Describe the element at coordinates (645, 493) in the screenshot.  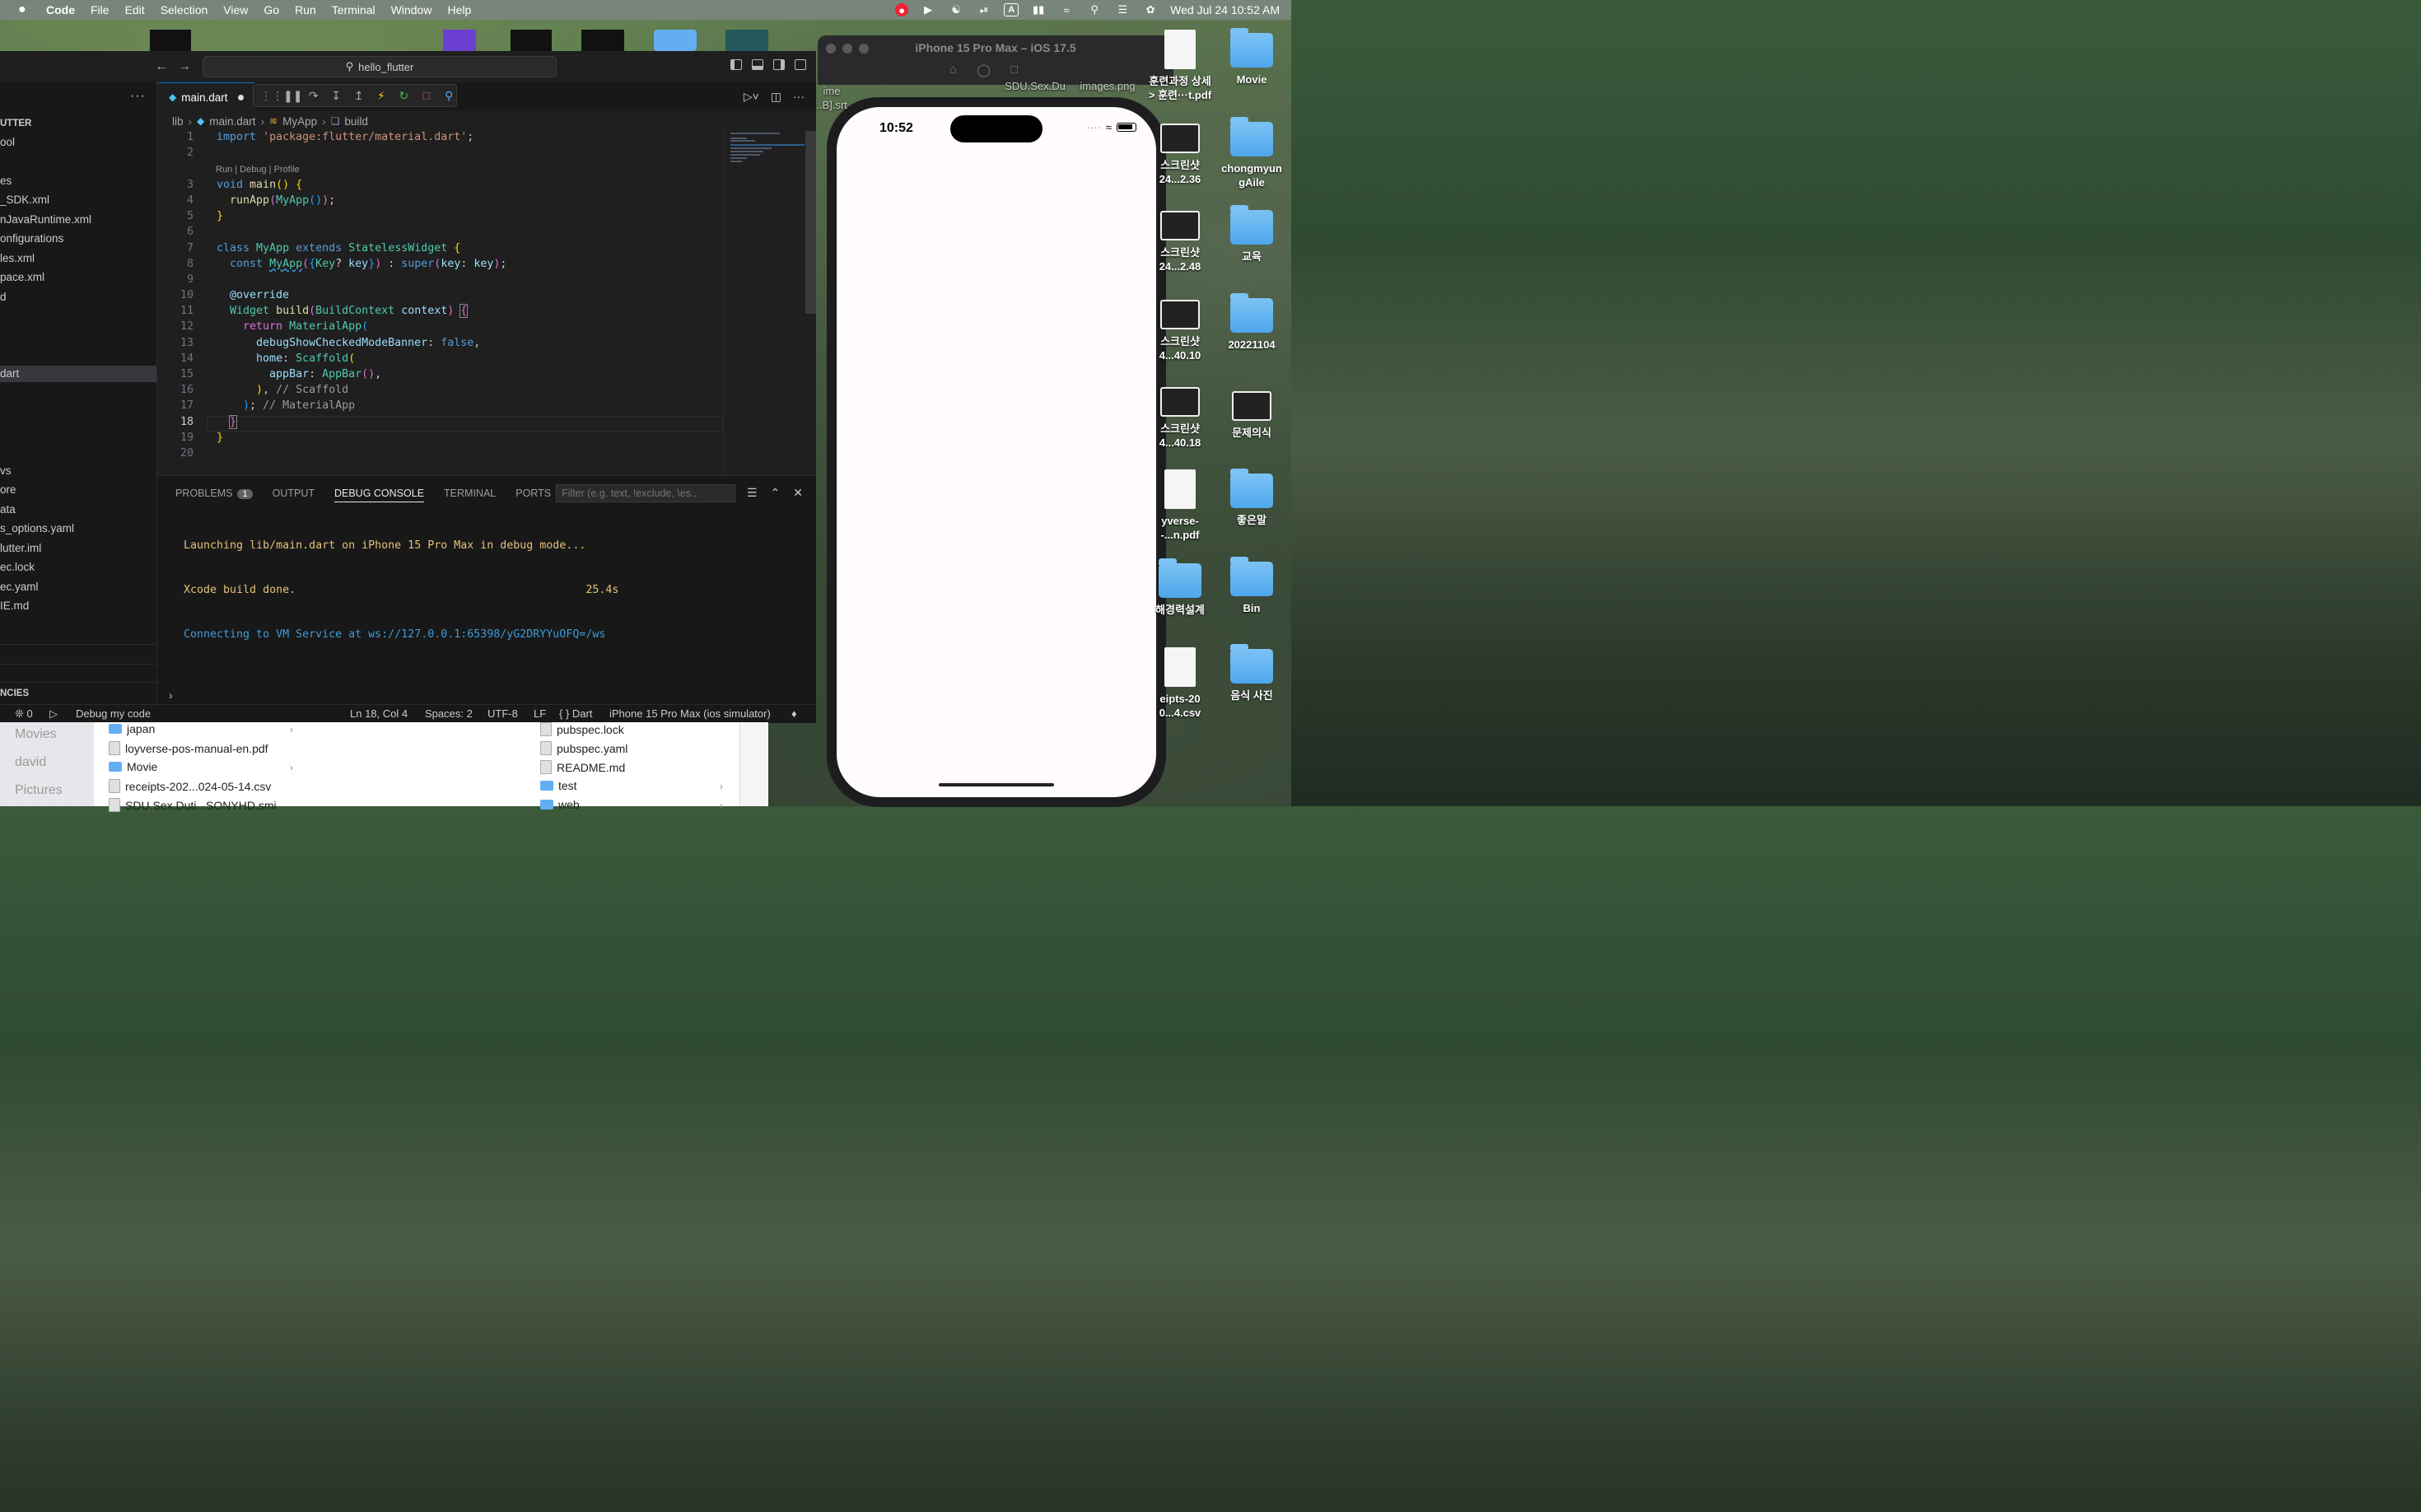
I see `console-filter-input` at that location.